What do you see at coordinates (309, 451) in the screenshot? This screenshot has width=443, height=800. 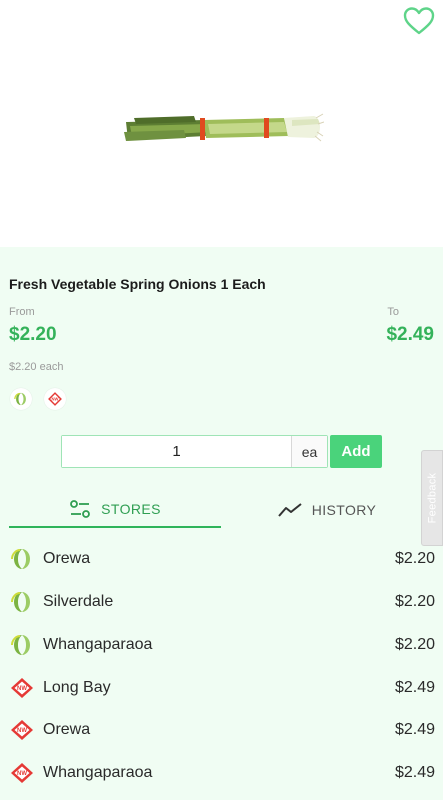 I see `quantity-unit: ea` at bounding box center [309, 451].